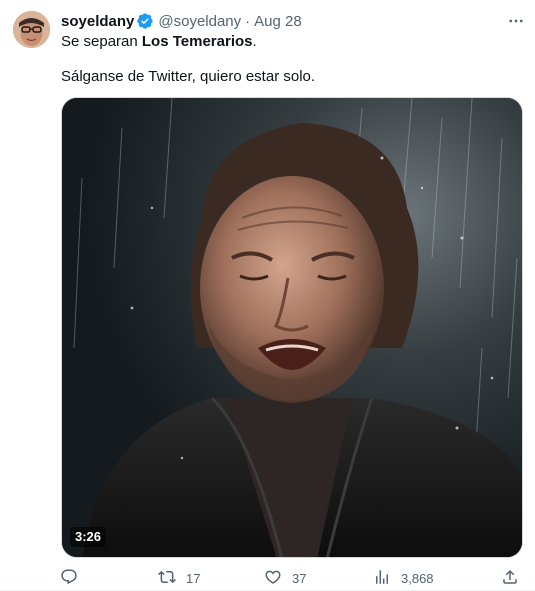 This screenshot has height=591, width=535. I want to click on retweet-count: 17, so click(193, 578).